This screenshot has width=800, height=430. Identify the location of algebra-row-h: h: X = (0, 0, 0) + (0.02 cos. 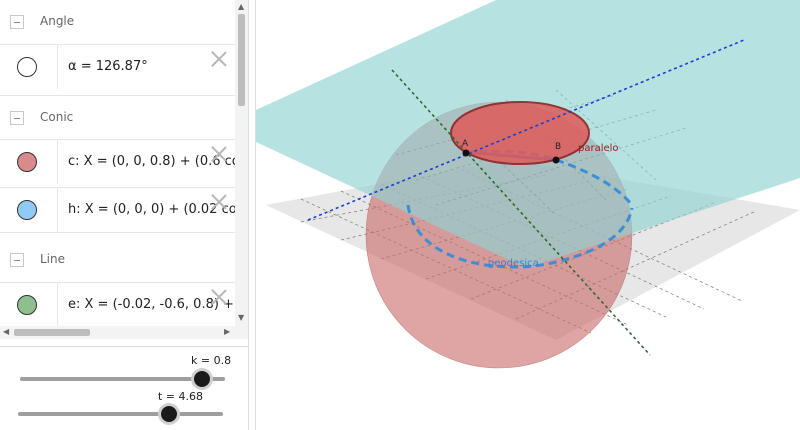
(117, 210).